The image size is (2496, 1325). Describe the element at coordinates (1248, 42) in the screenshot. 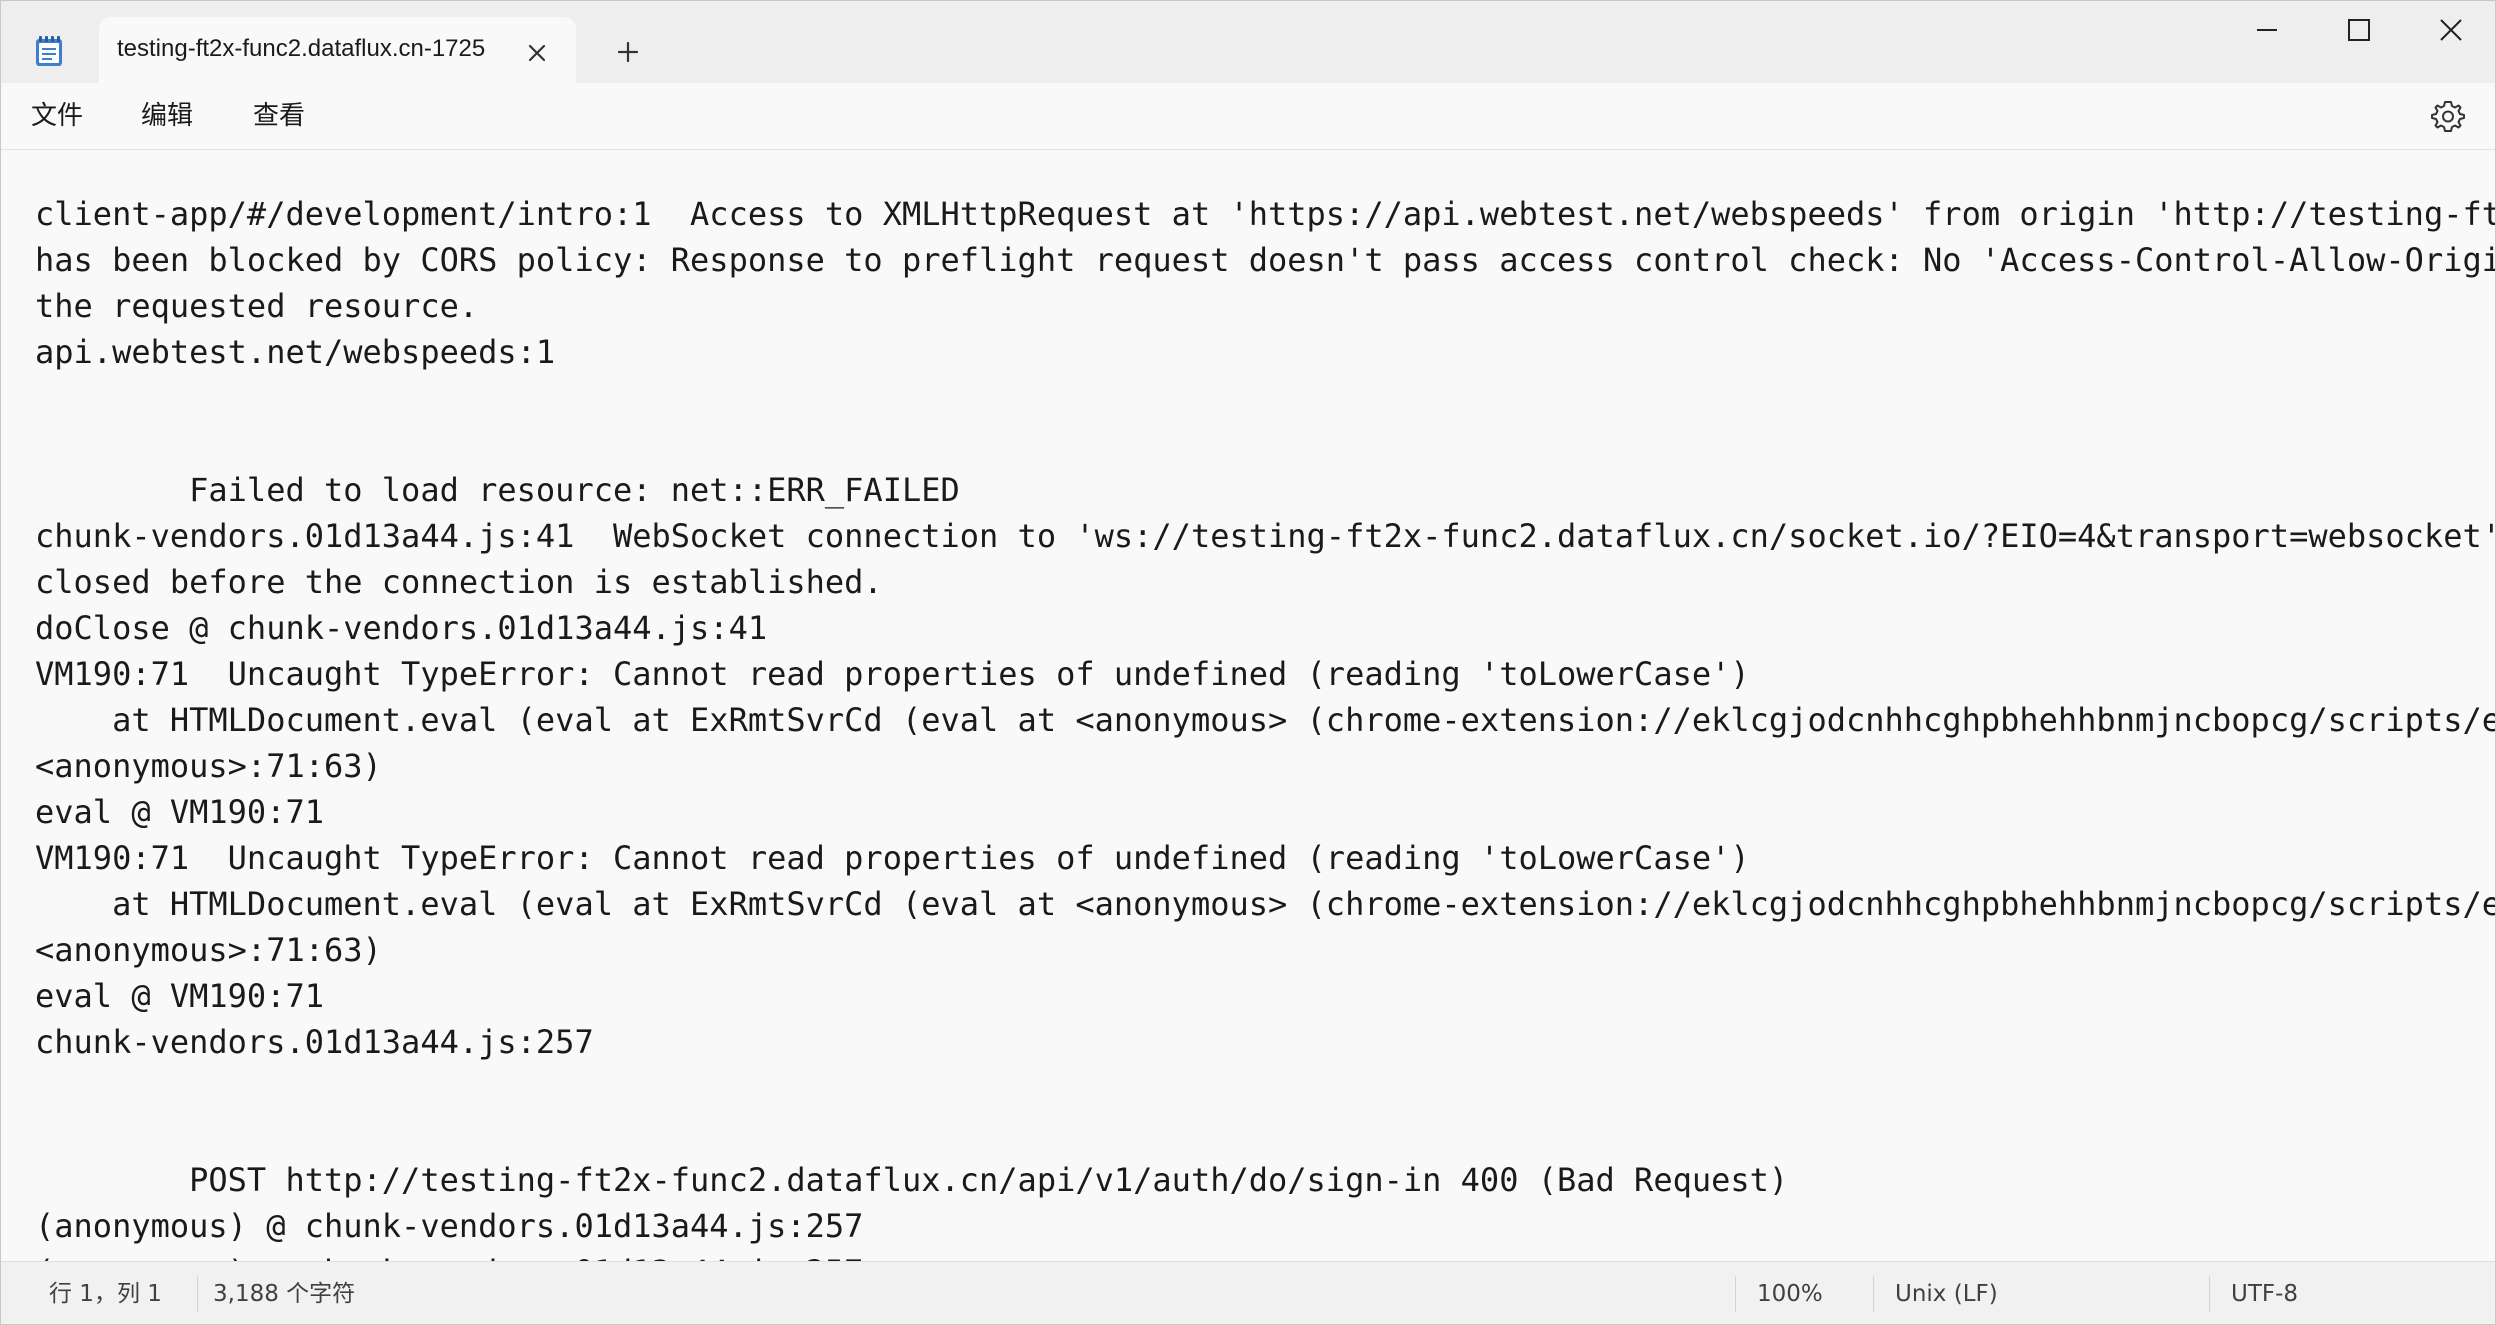

I see `title-bar: testing-ft2x-func2.dataflux.cn-1725` at that location.